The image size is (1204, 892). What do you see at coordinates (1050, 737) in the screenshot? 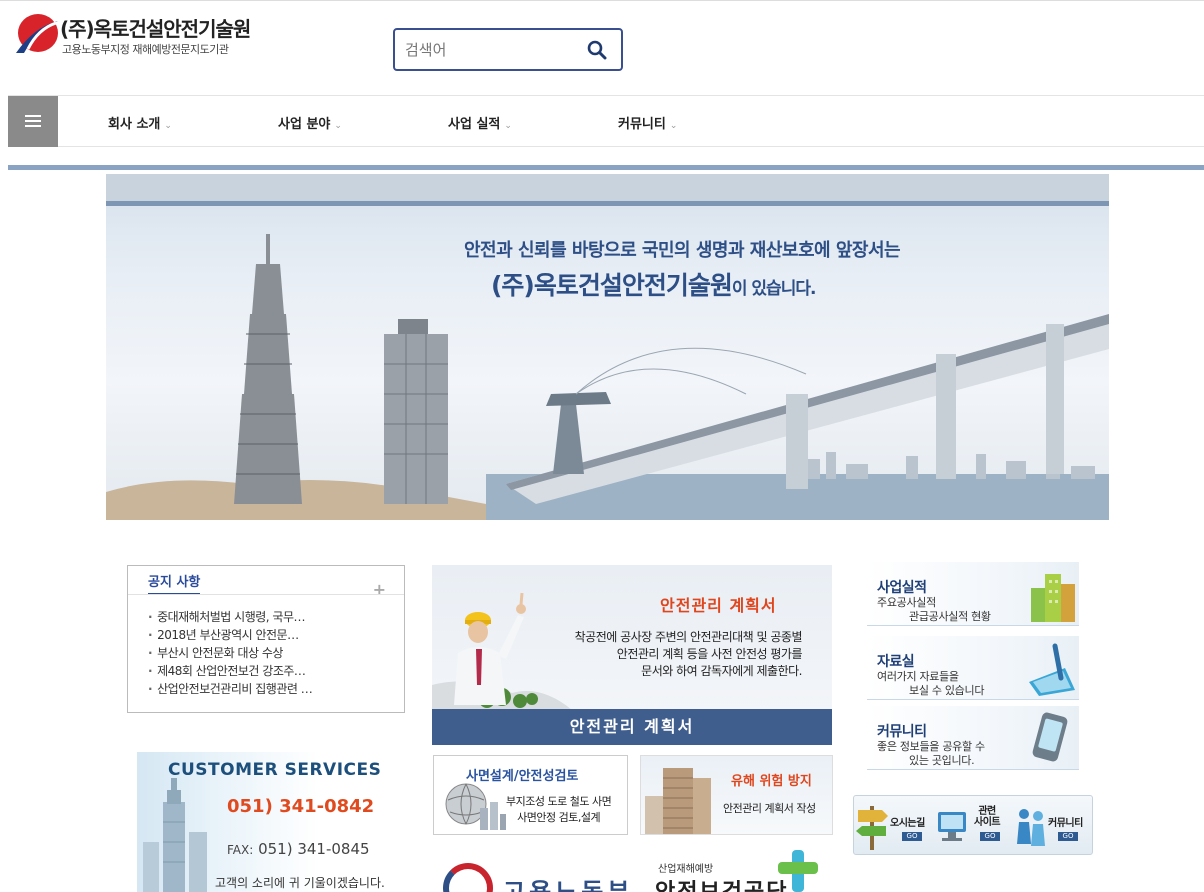
I see `mobile-phone-icon` at bounding box center [1050, 737].